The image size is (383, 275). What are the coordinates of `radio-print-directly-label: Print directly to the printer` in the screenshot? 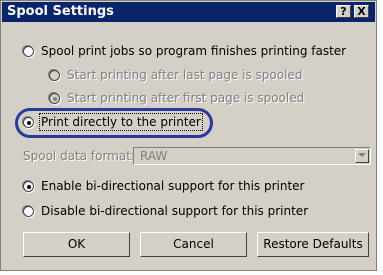 It's located at (121, 122).